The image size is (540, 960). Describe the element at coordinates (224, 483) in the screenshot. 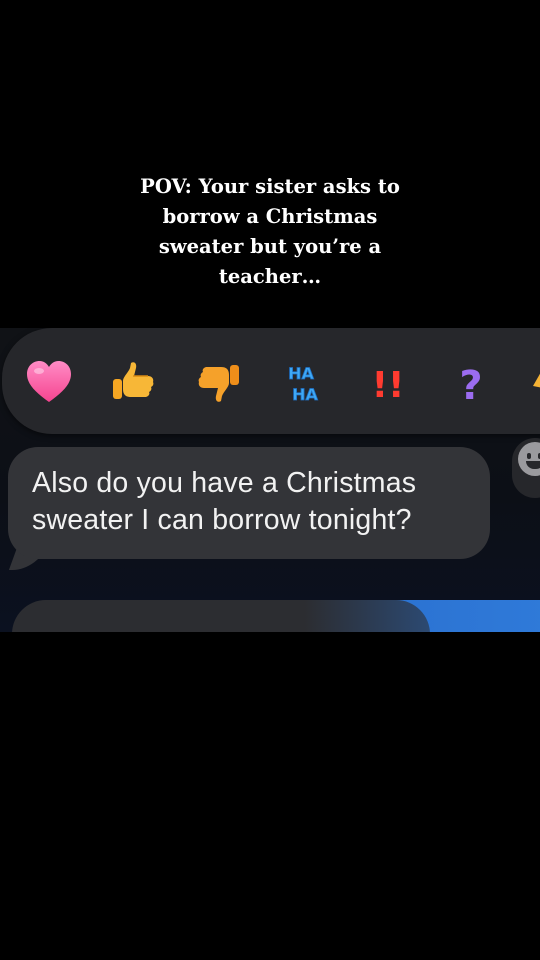

I see `message-line-1: Also do you have a Christmas` at that location.